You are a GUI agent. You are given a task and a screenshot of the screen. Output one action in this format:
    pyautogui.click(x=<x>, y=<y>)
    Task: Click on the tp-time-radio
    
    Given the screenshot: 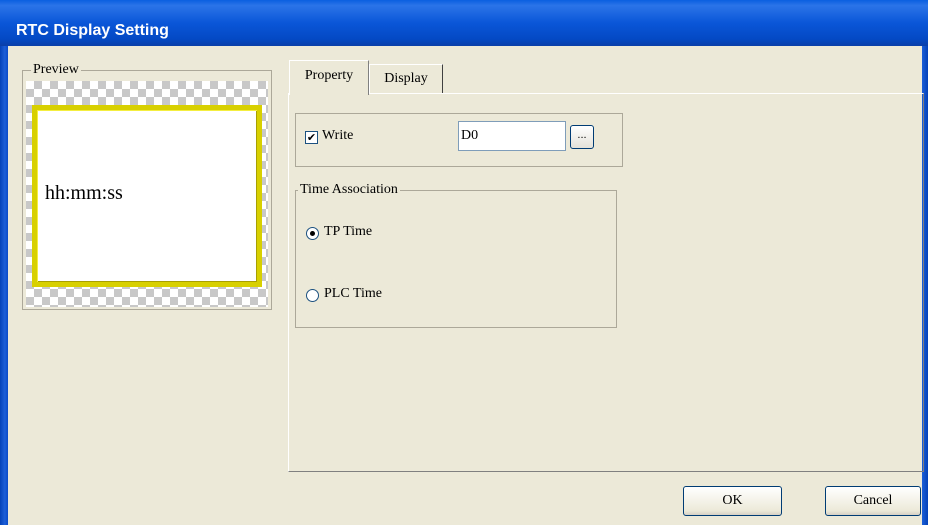 What is the action you would take?
    pyautogui.click(x=312, y=233)
    